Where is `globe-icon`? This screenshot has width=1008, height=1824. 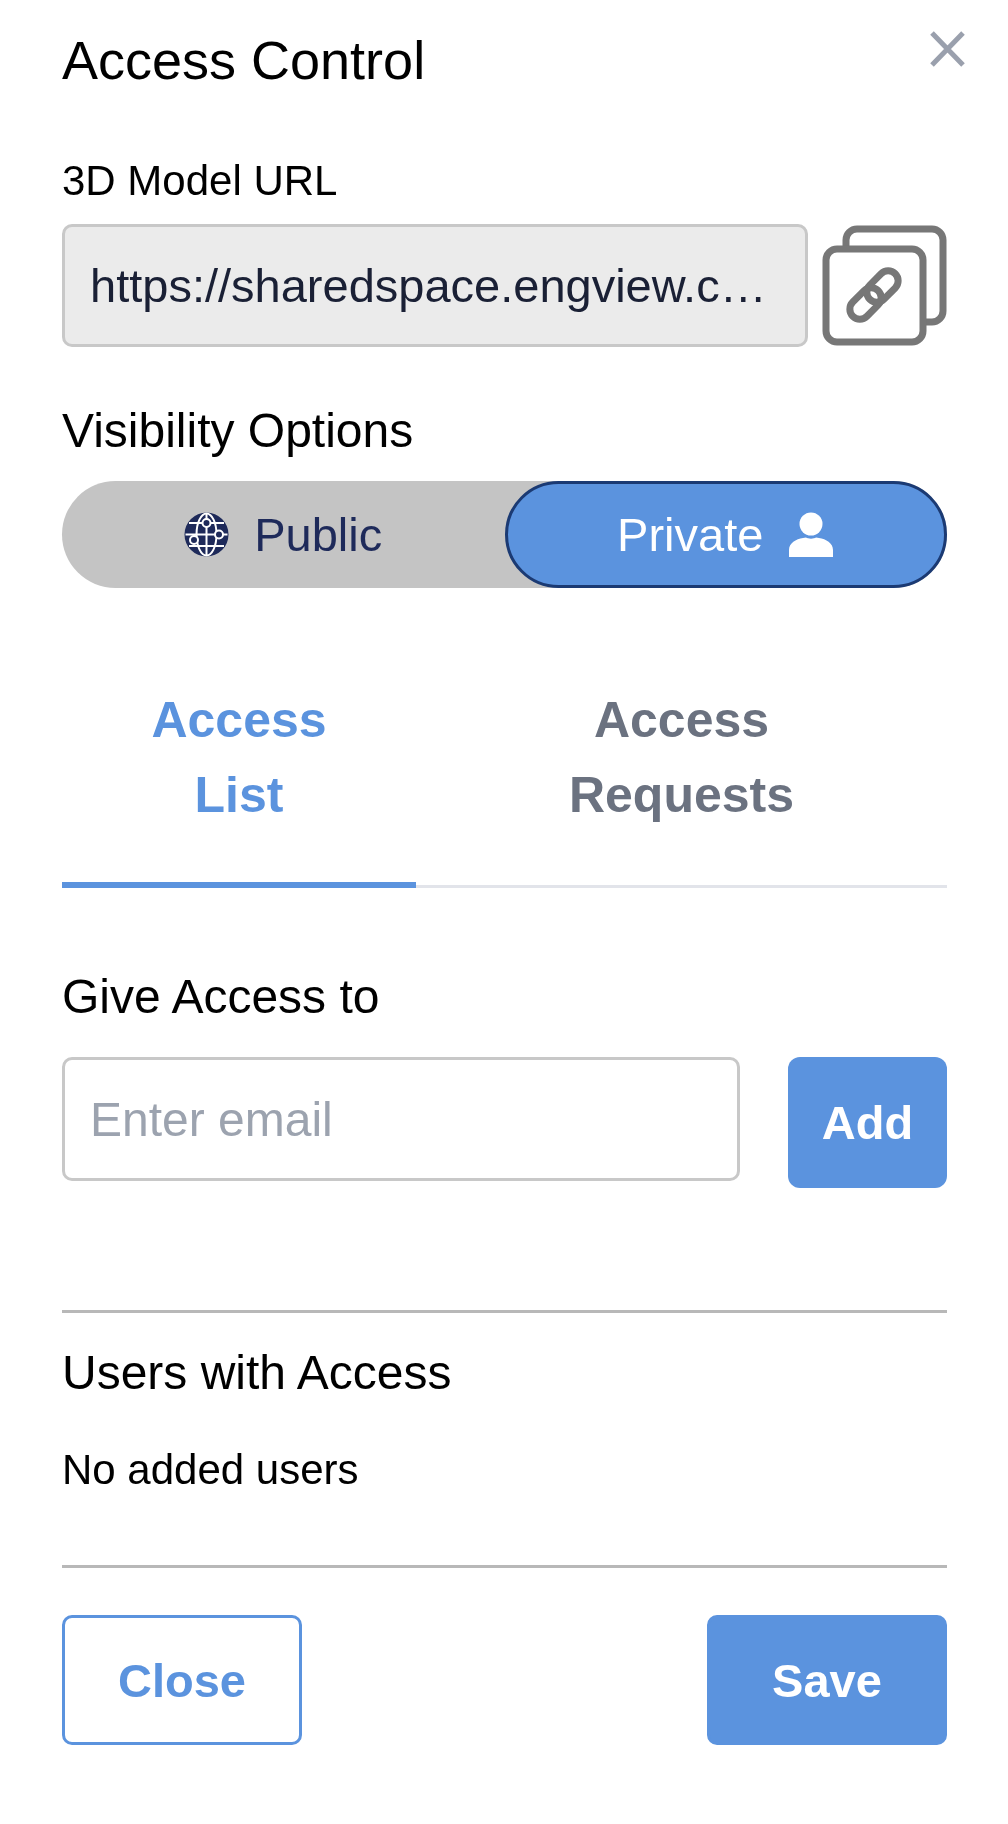 globe-icon is located at coordinates (207, 534).